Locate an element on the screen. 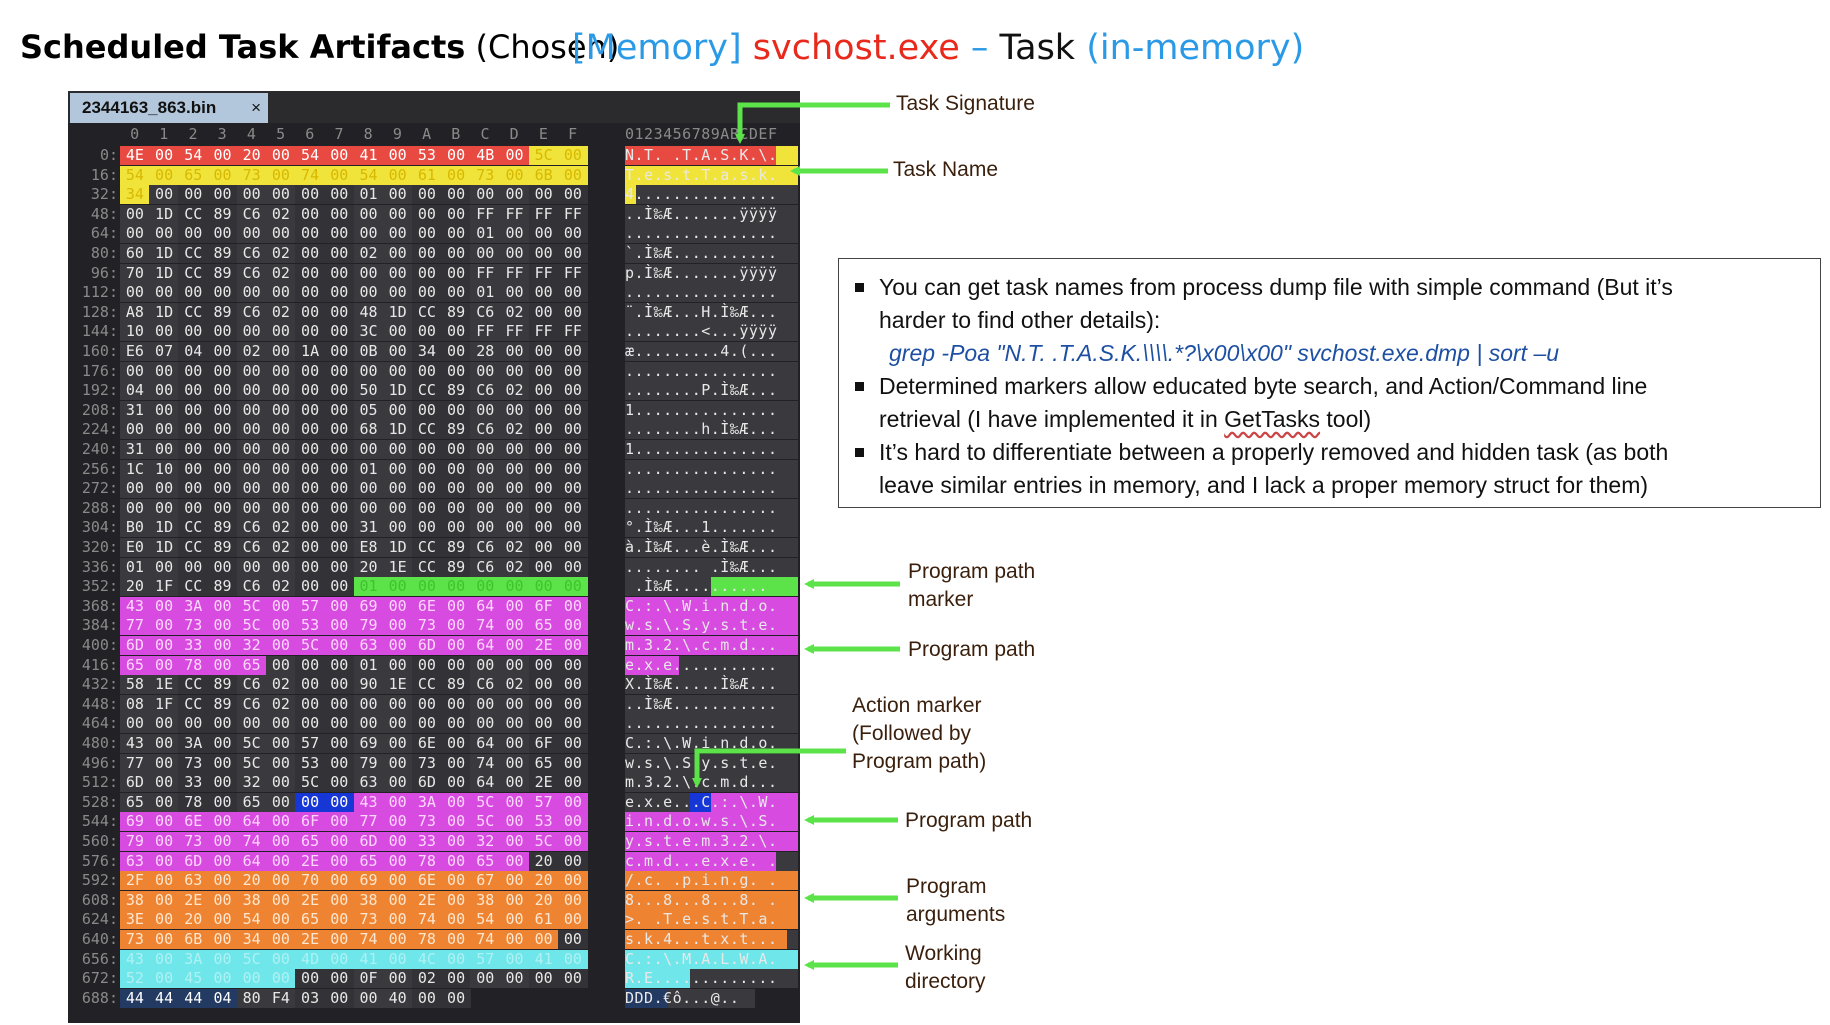  hex-byte: 89 is located at coordinates (222, 704).